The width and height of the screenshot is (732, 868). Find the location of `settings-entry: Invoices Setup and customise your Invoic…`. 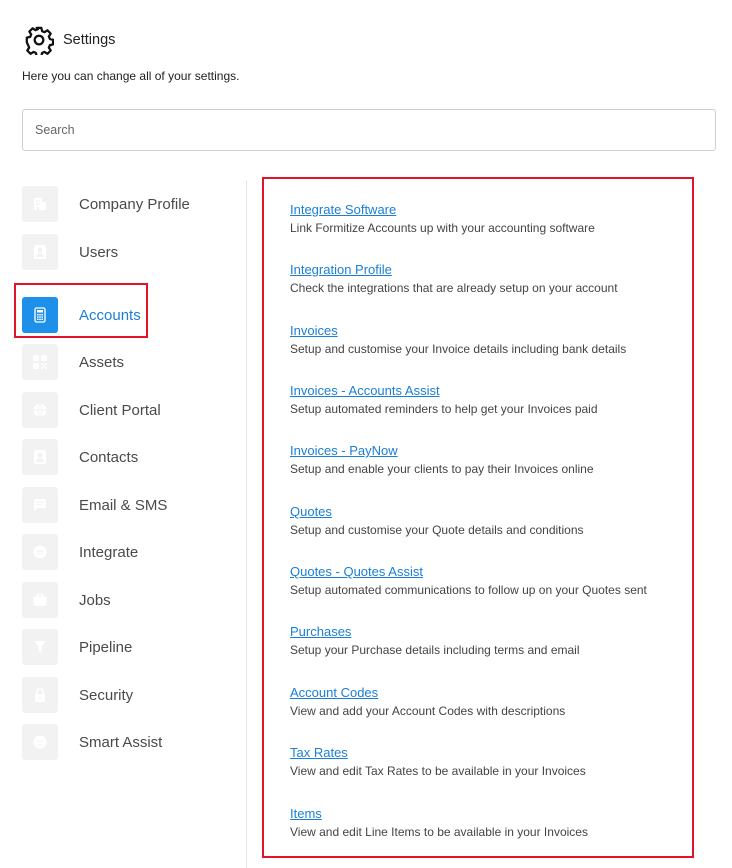

settings-entry: Invoices Setup and customise your Invoic… is located at coordinates (458, 339).